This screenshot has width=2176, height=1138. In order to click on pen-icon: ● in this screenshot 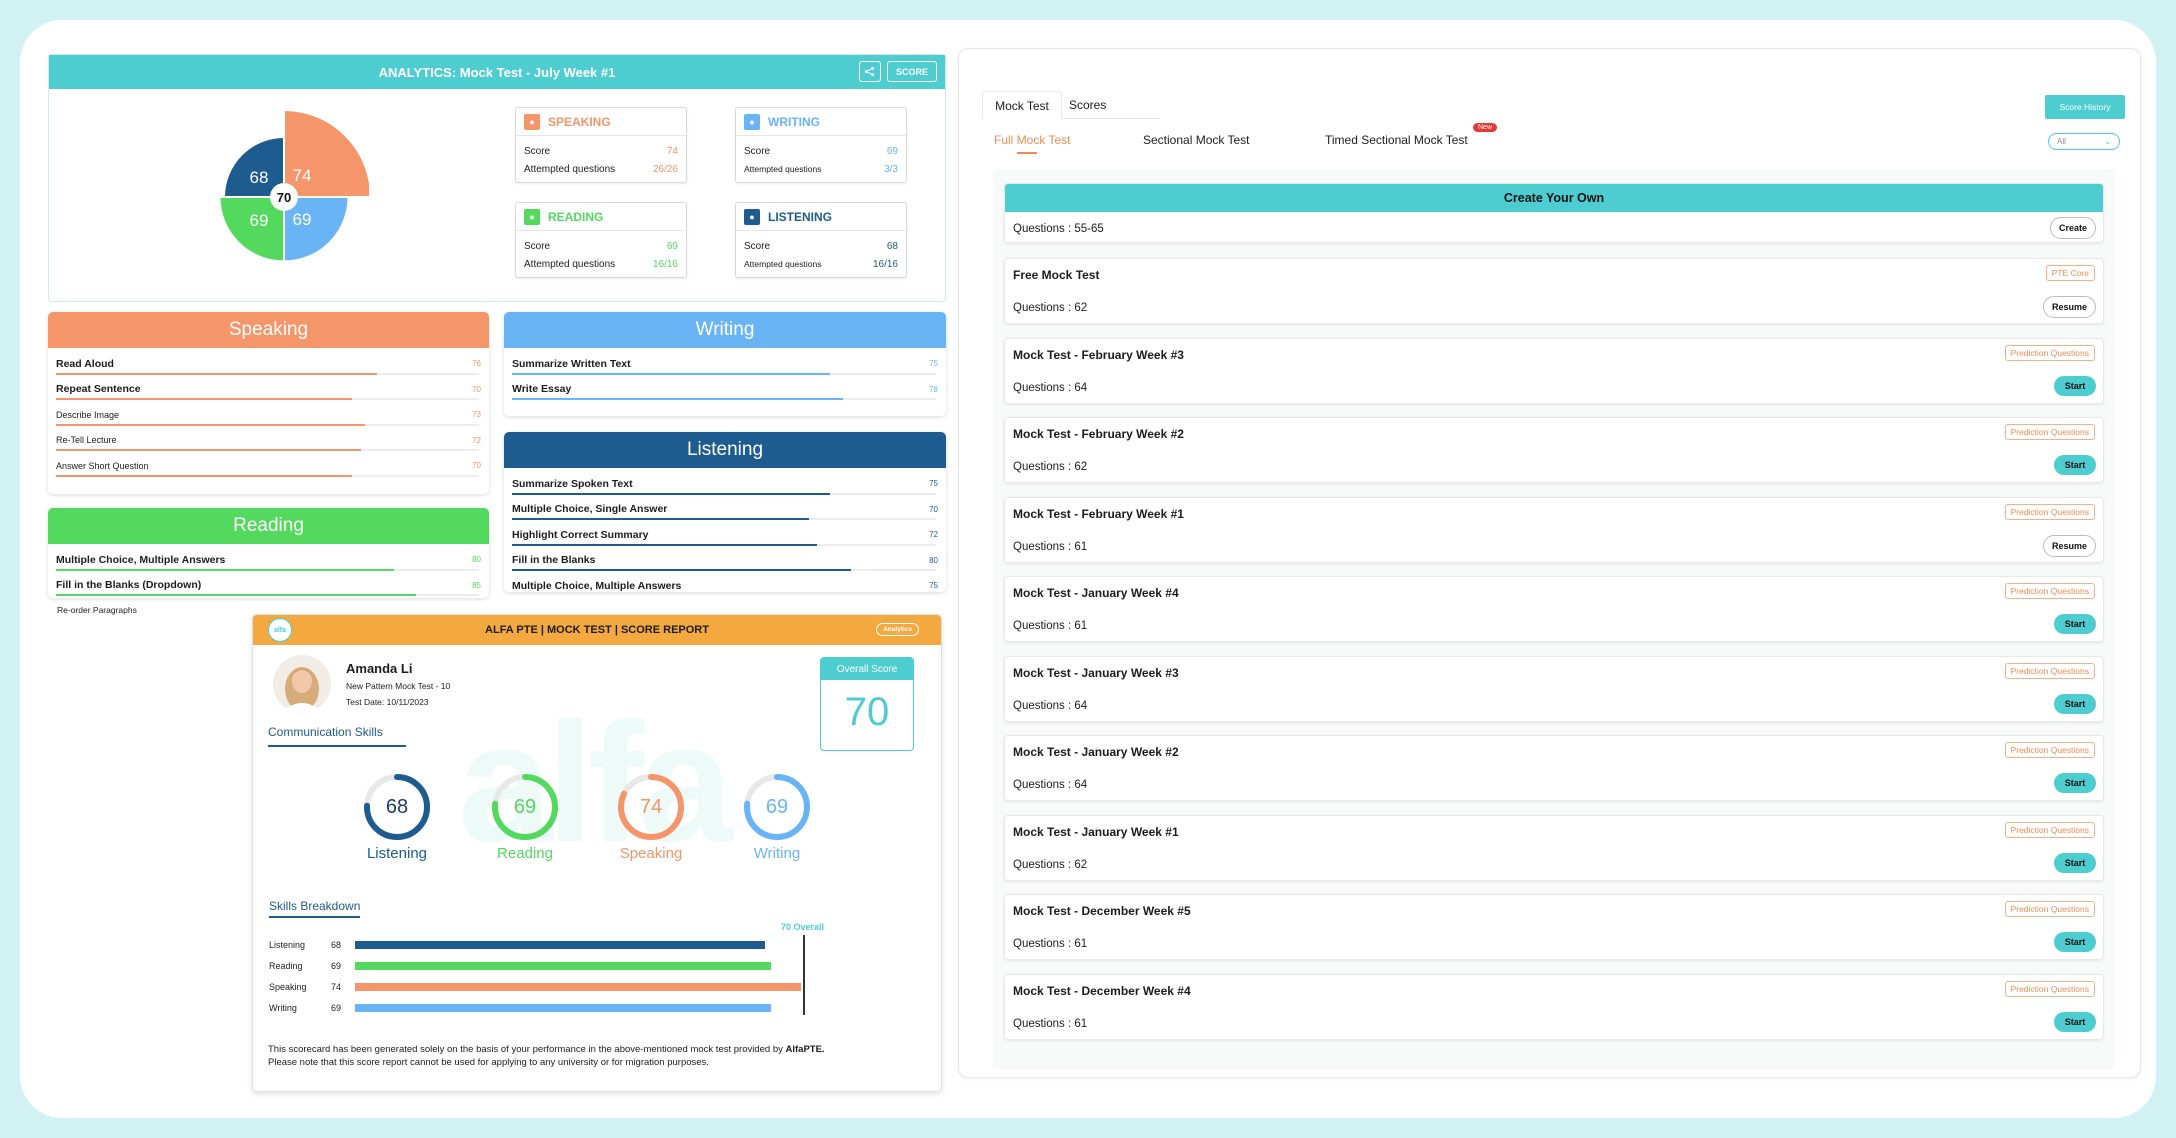, I will do `click(752, 121)`.